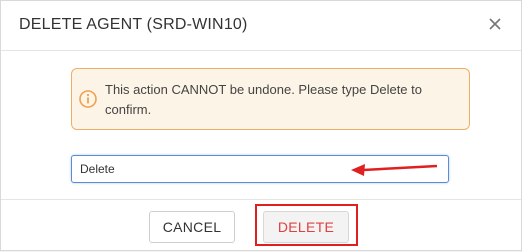 The width and height of the screenshot is (522, 252). I want to click on cancel-button: CANCEL, so click(192, 227).